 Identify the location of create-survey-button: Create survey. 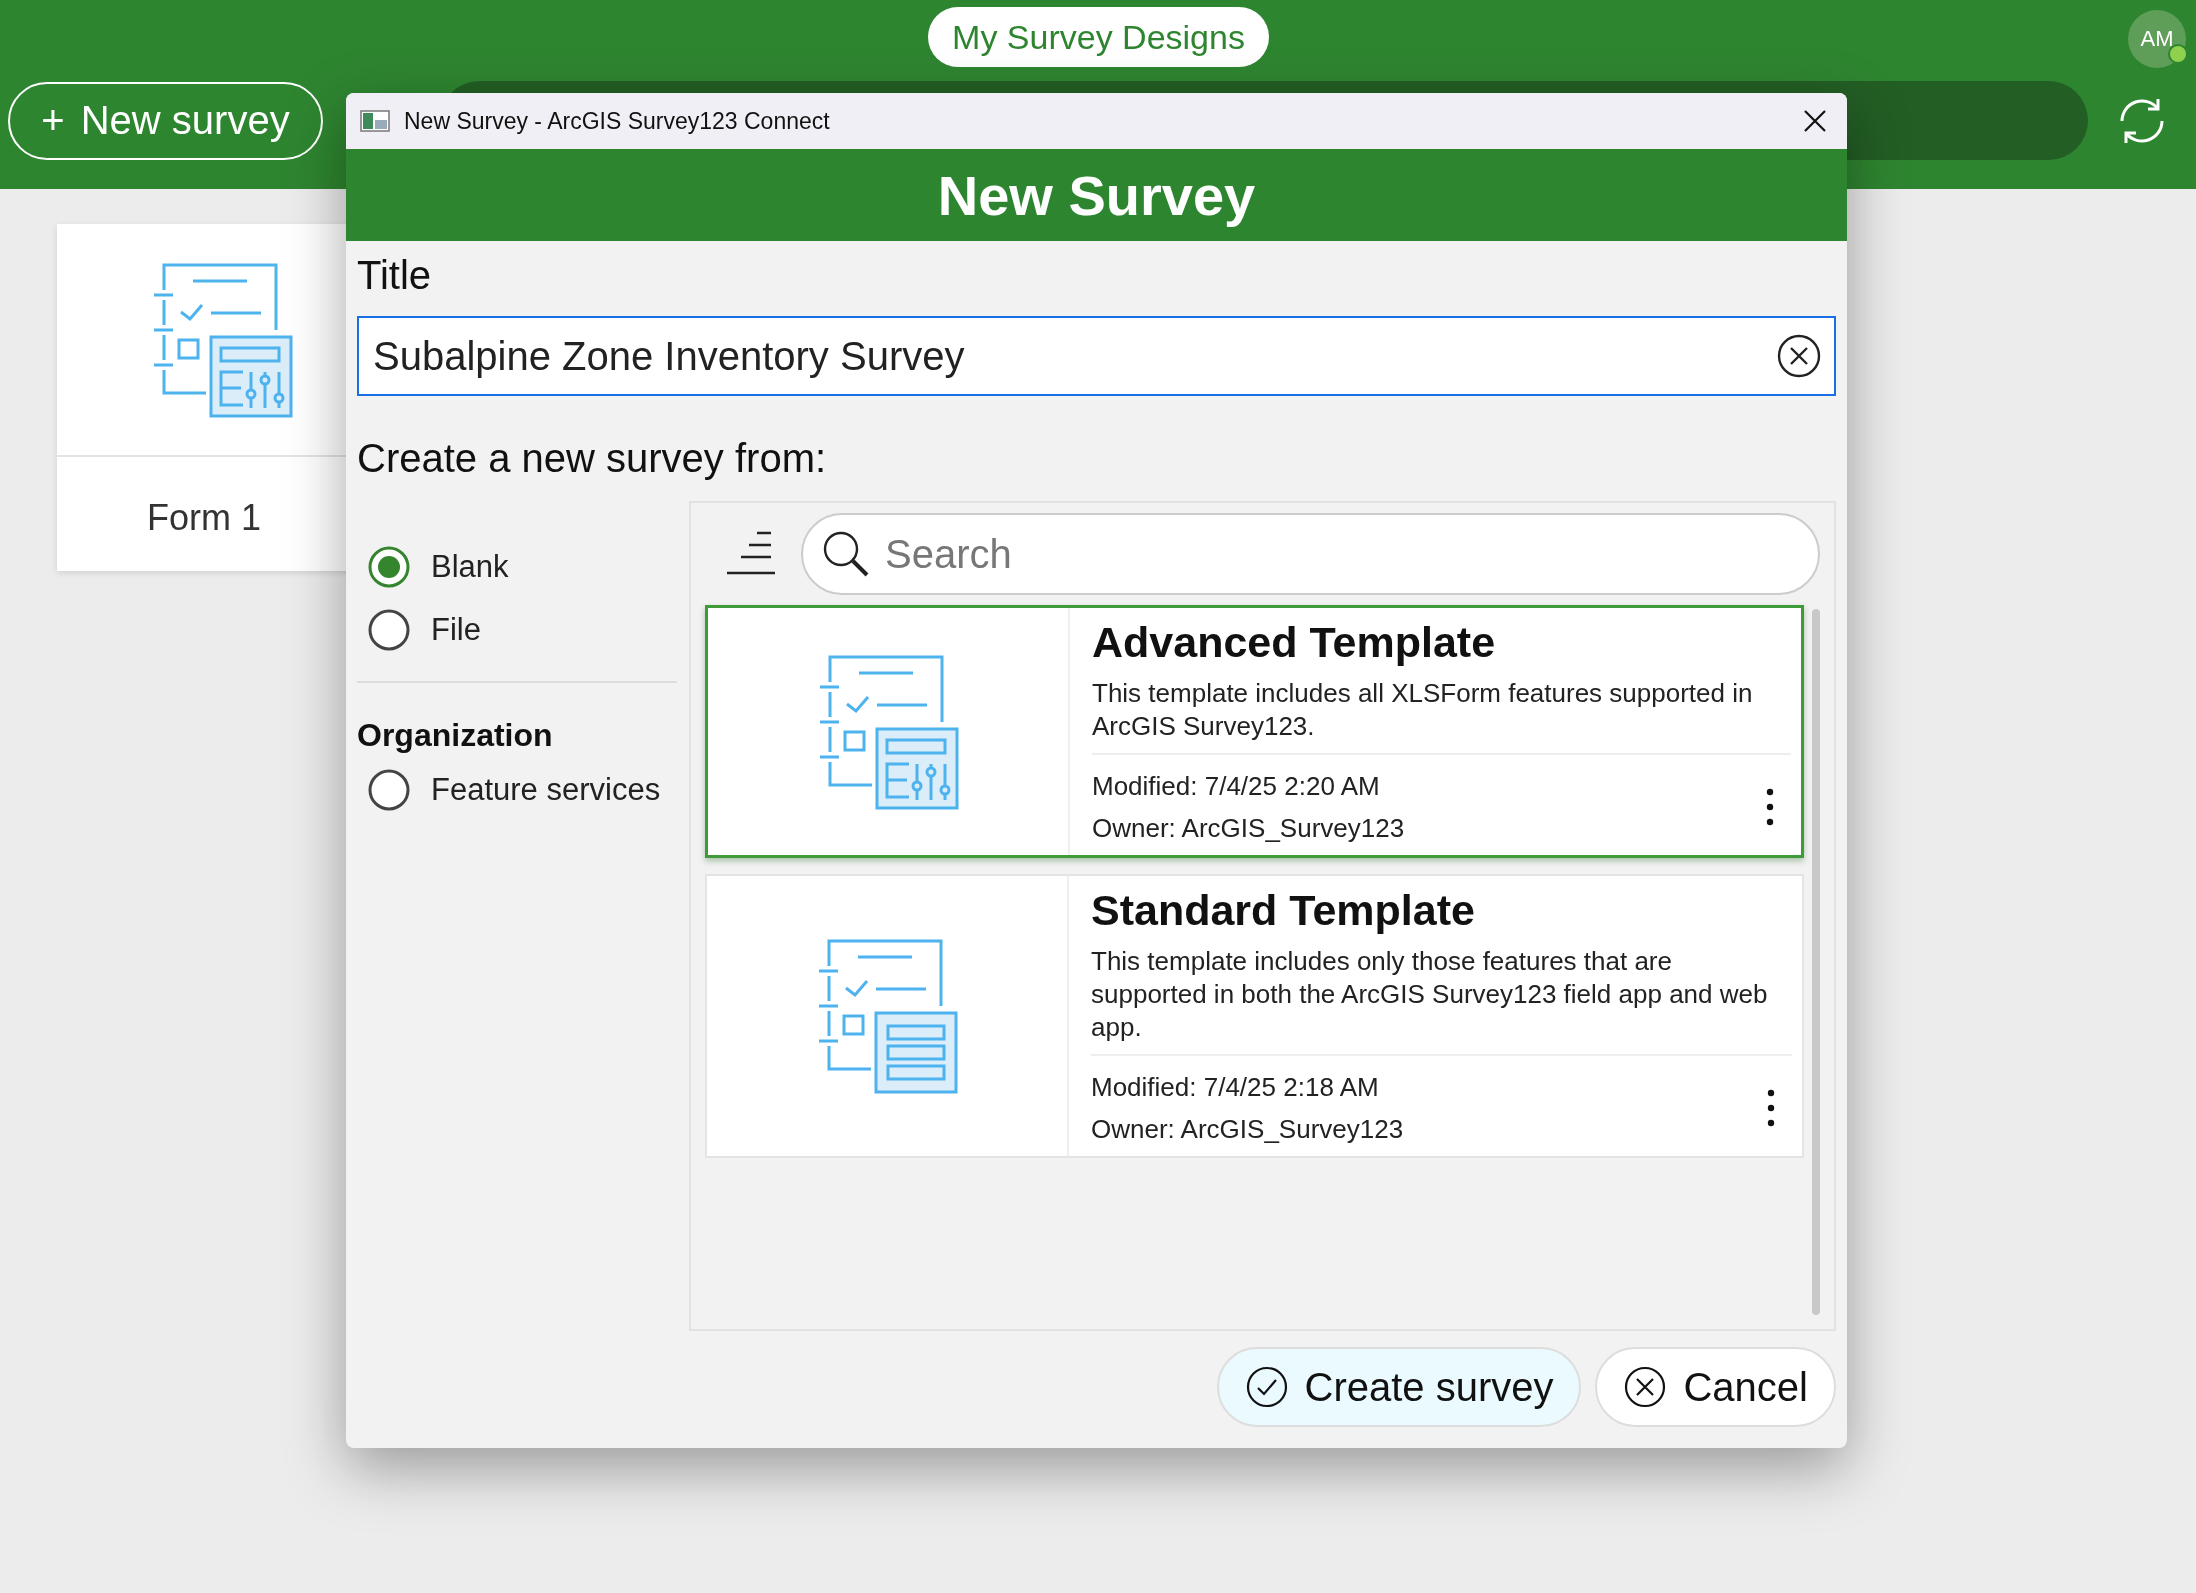
(1399, 1387).